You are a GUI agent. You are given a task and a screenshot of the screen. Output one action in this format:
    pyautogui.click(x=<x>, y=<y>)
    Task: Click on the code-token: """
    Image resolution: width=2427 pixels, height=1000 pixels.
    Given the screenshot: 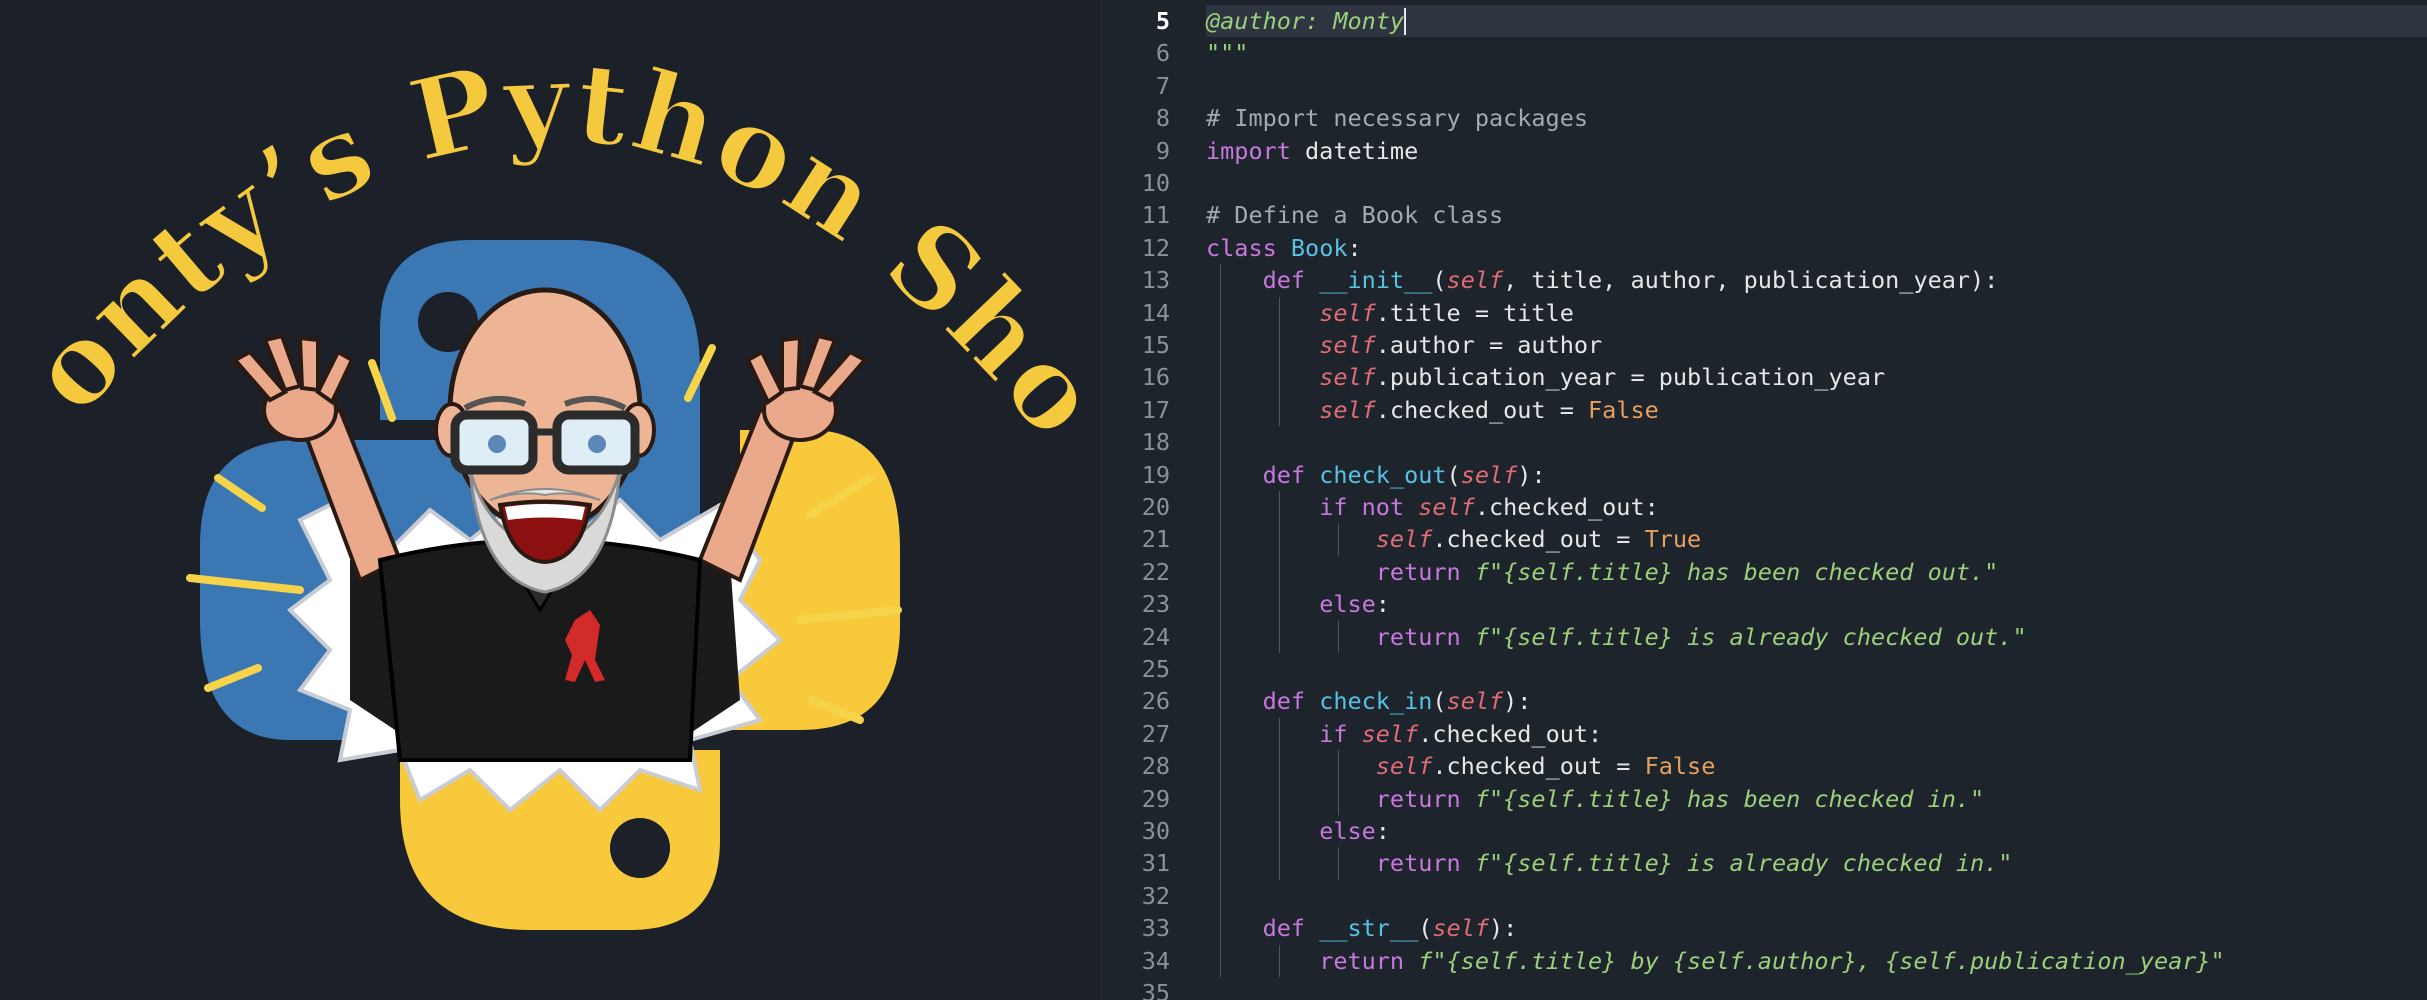 What is the action you would take?
    pyautogui.click(x=1227, y=53)
    